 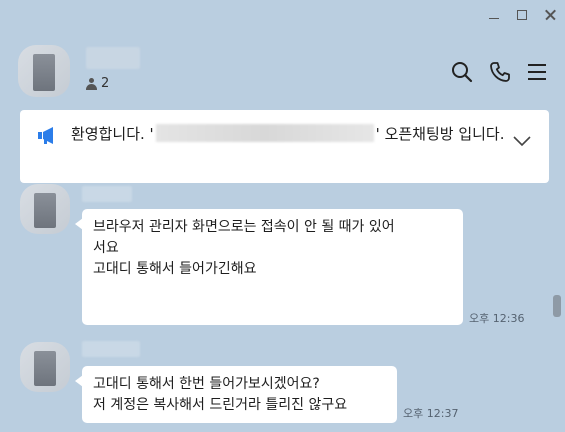 I want to click on phone-icon, so click(x=500, y=72).